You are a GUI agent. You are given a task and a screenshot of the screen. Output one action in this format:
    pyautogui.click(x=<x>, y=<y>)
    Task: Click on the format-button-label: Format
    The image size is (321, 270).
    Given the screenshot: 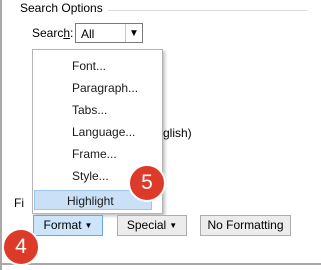 What is the action you would take?
    pyautogui.click(x=62, y=225)
    